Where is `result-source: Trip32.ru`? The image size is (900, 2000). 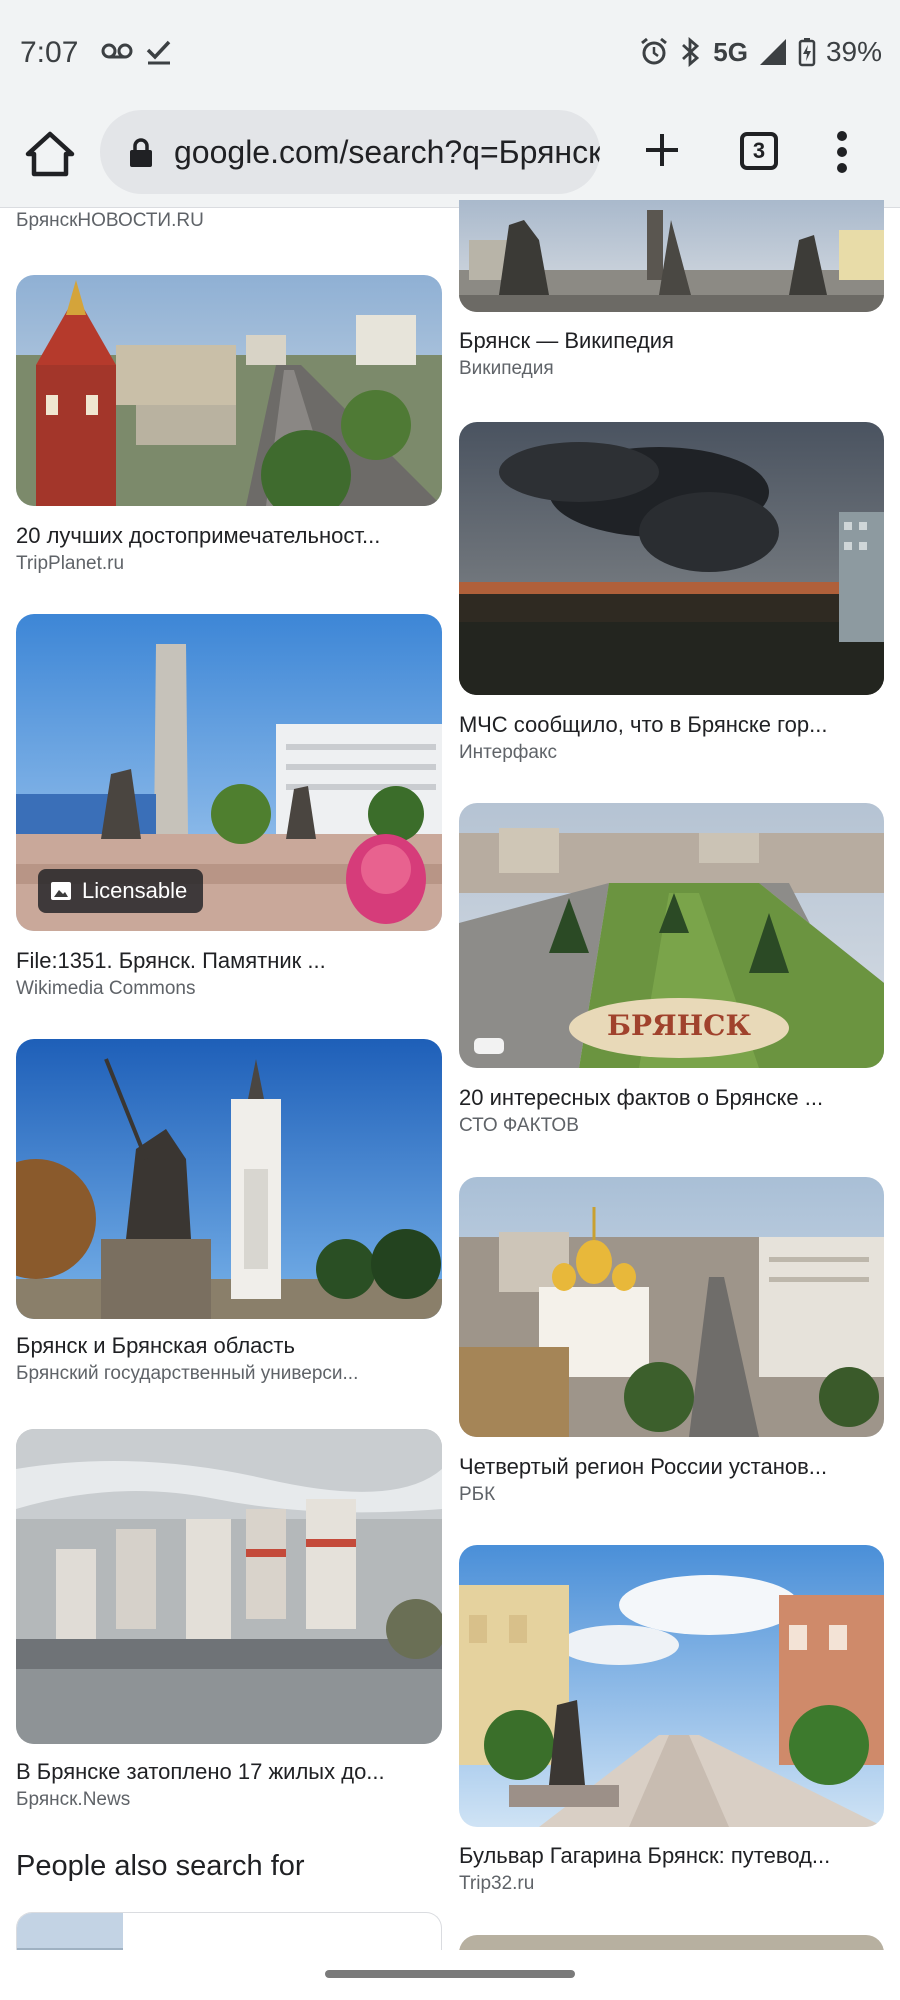
result-source: Trip32.ru is located at coordinates (669, 1884).